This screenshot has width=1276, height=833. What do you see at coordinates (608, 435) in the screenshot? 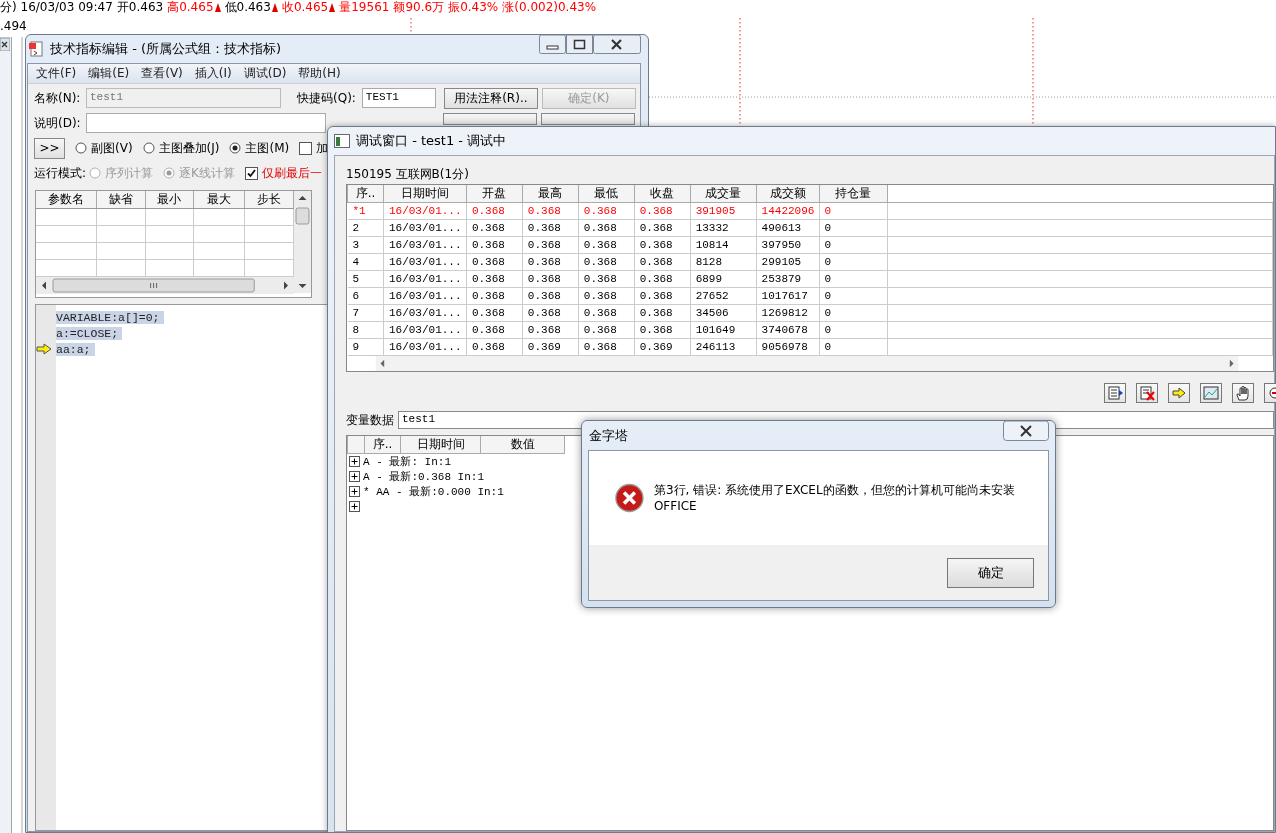
I see `dialog-title: 金字塔` at bounding box center [608, 435].